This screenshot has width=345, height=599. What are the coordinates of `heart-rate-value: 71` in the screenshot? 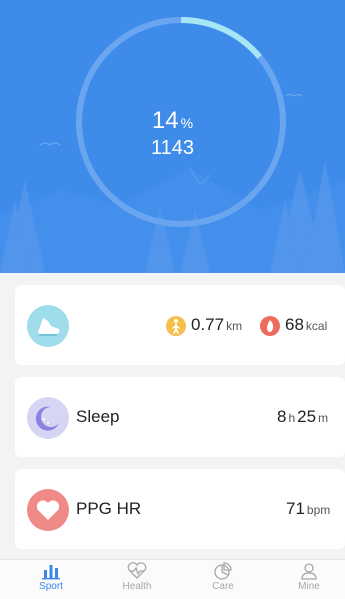 It's located at (295, 508).